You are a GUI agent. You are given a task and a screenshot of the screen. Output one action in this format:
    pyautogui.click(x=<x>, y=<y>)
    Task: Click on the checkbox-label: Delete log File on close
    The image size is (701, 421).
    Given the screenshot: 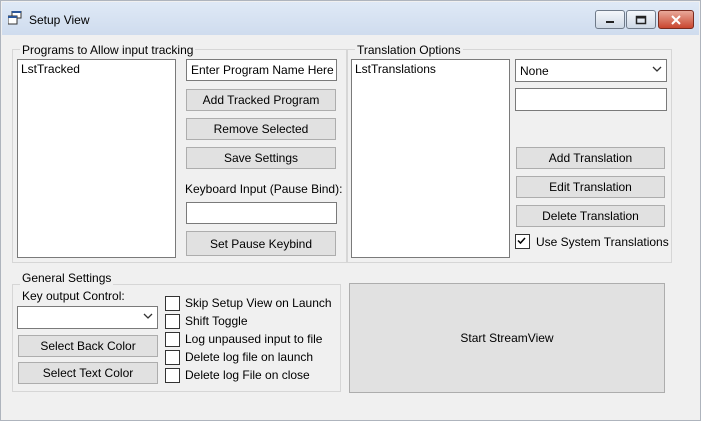 What is the action you would take?
    pyautogui.click(x=247, y=375)
    